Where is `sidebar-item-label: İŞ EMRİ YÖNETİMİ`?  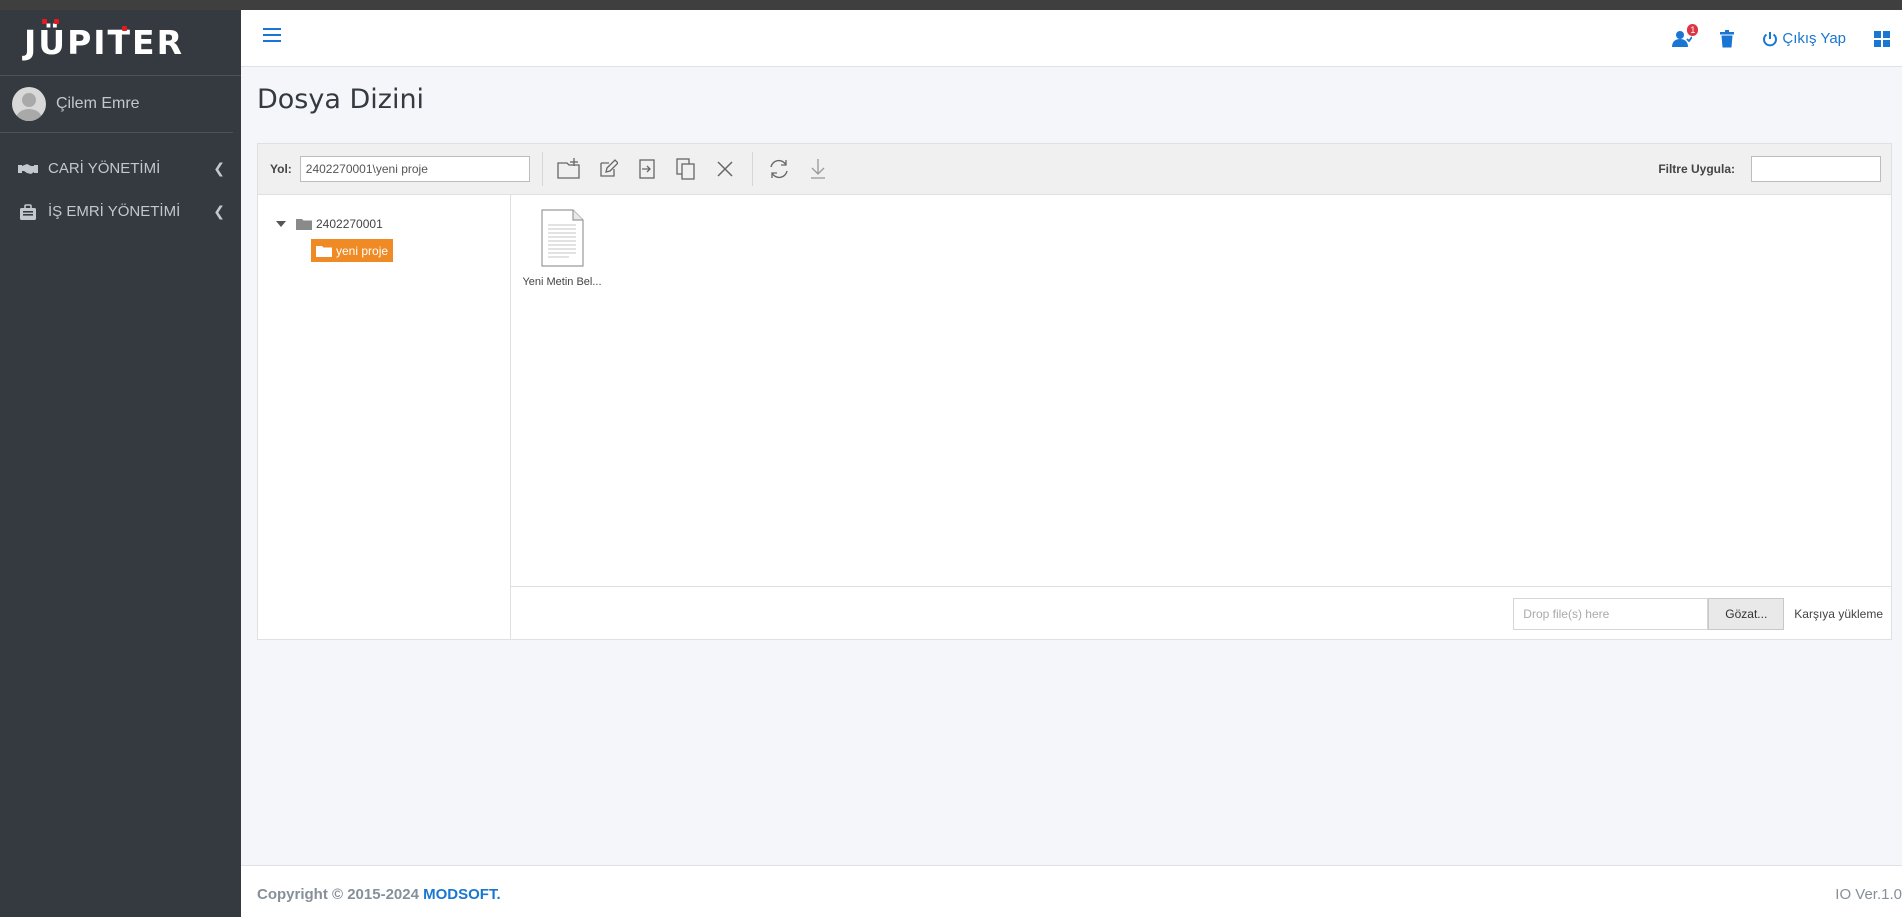 sidebar-item-label: İŞ EMRİ YÖNETİMİ is located at coordinates (114, 211).